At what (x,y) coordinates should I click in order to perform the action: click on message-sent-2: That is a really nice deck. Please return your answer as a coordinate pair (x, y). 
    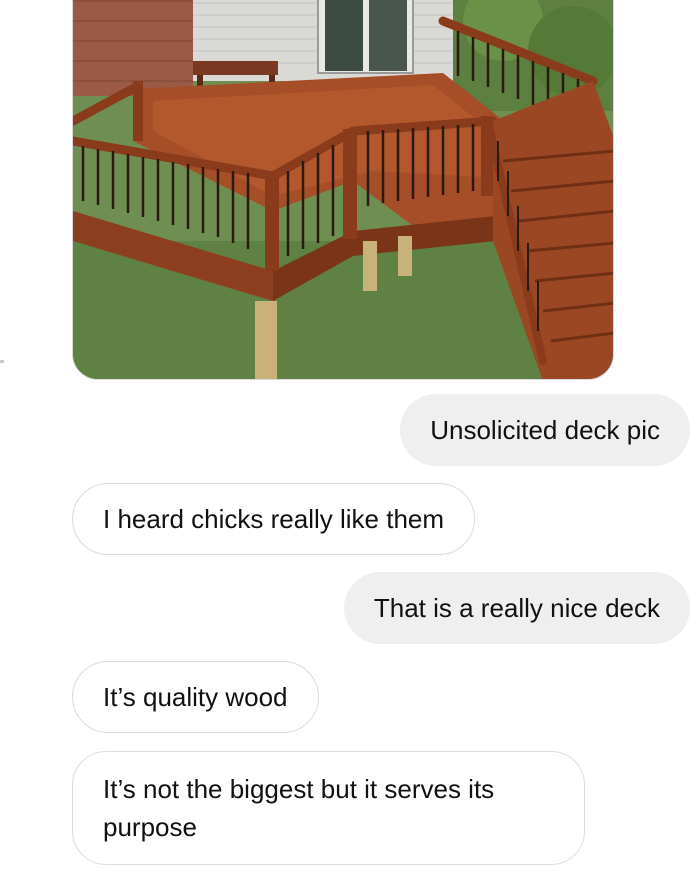
    Looking at the image, I should click on (516, 608).